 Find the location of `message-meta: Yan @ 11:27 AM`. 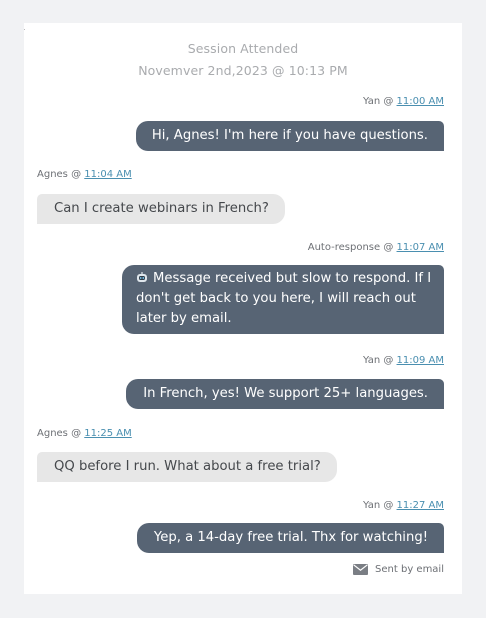

message-meta: Yan @ 11:27 AM is located at coordinates (403, 505).